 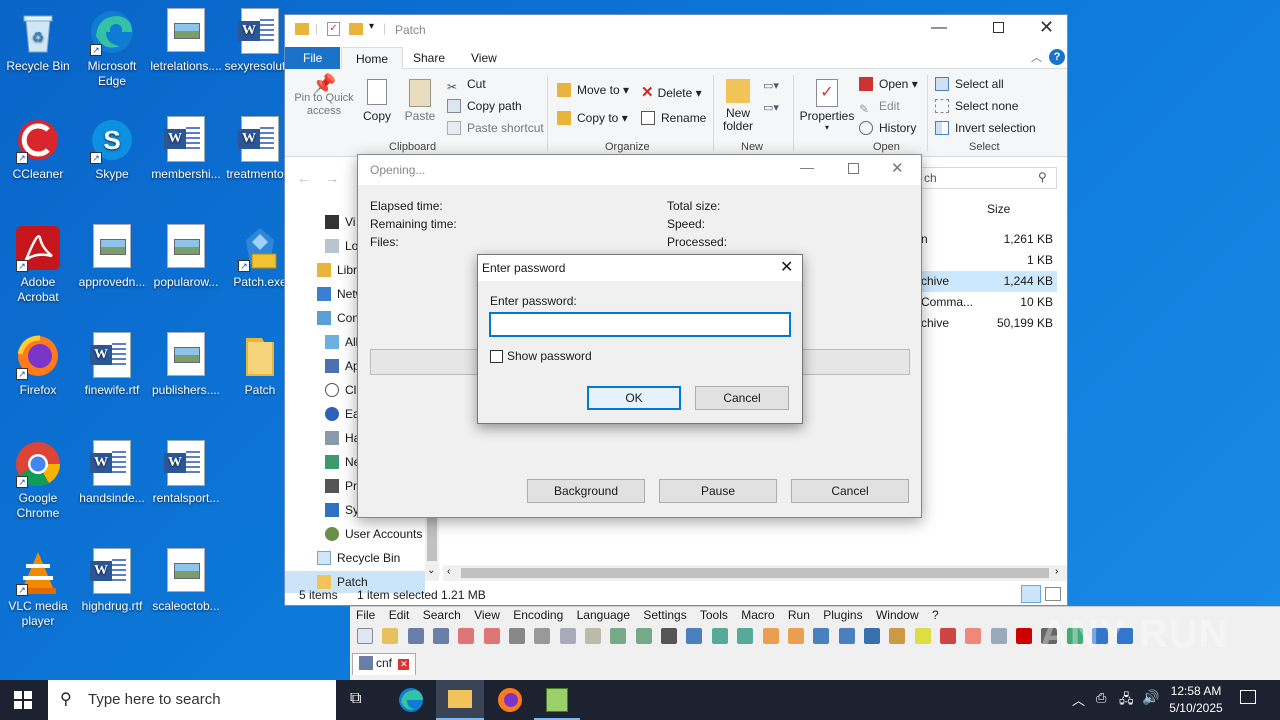 What do you see at coordinates (897, 636) in the screenshot?
I see `lang-icon` at bounding box center [897, 636].